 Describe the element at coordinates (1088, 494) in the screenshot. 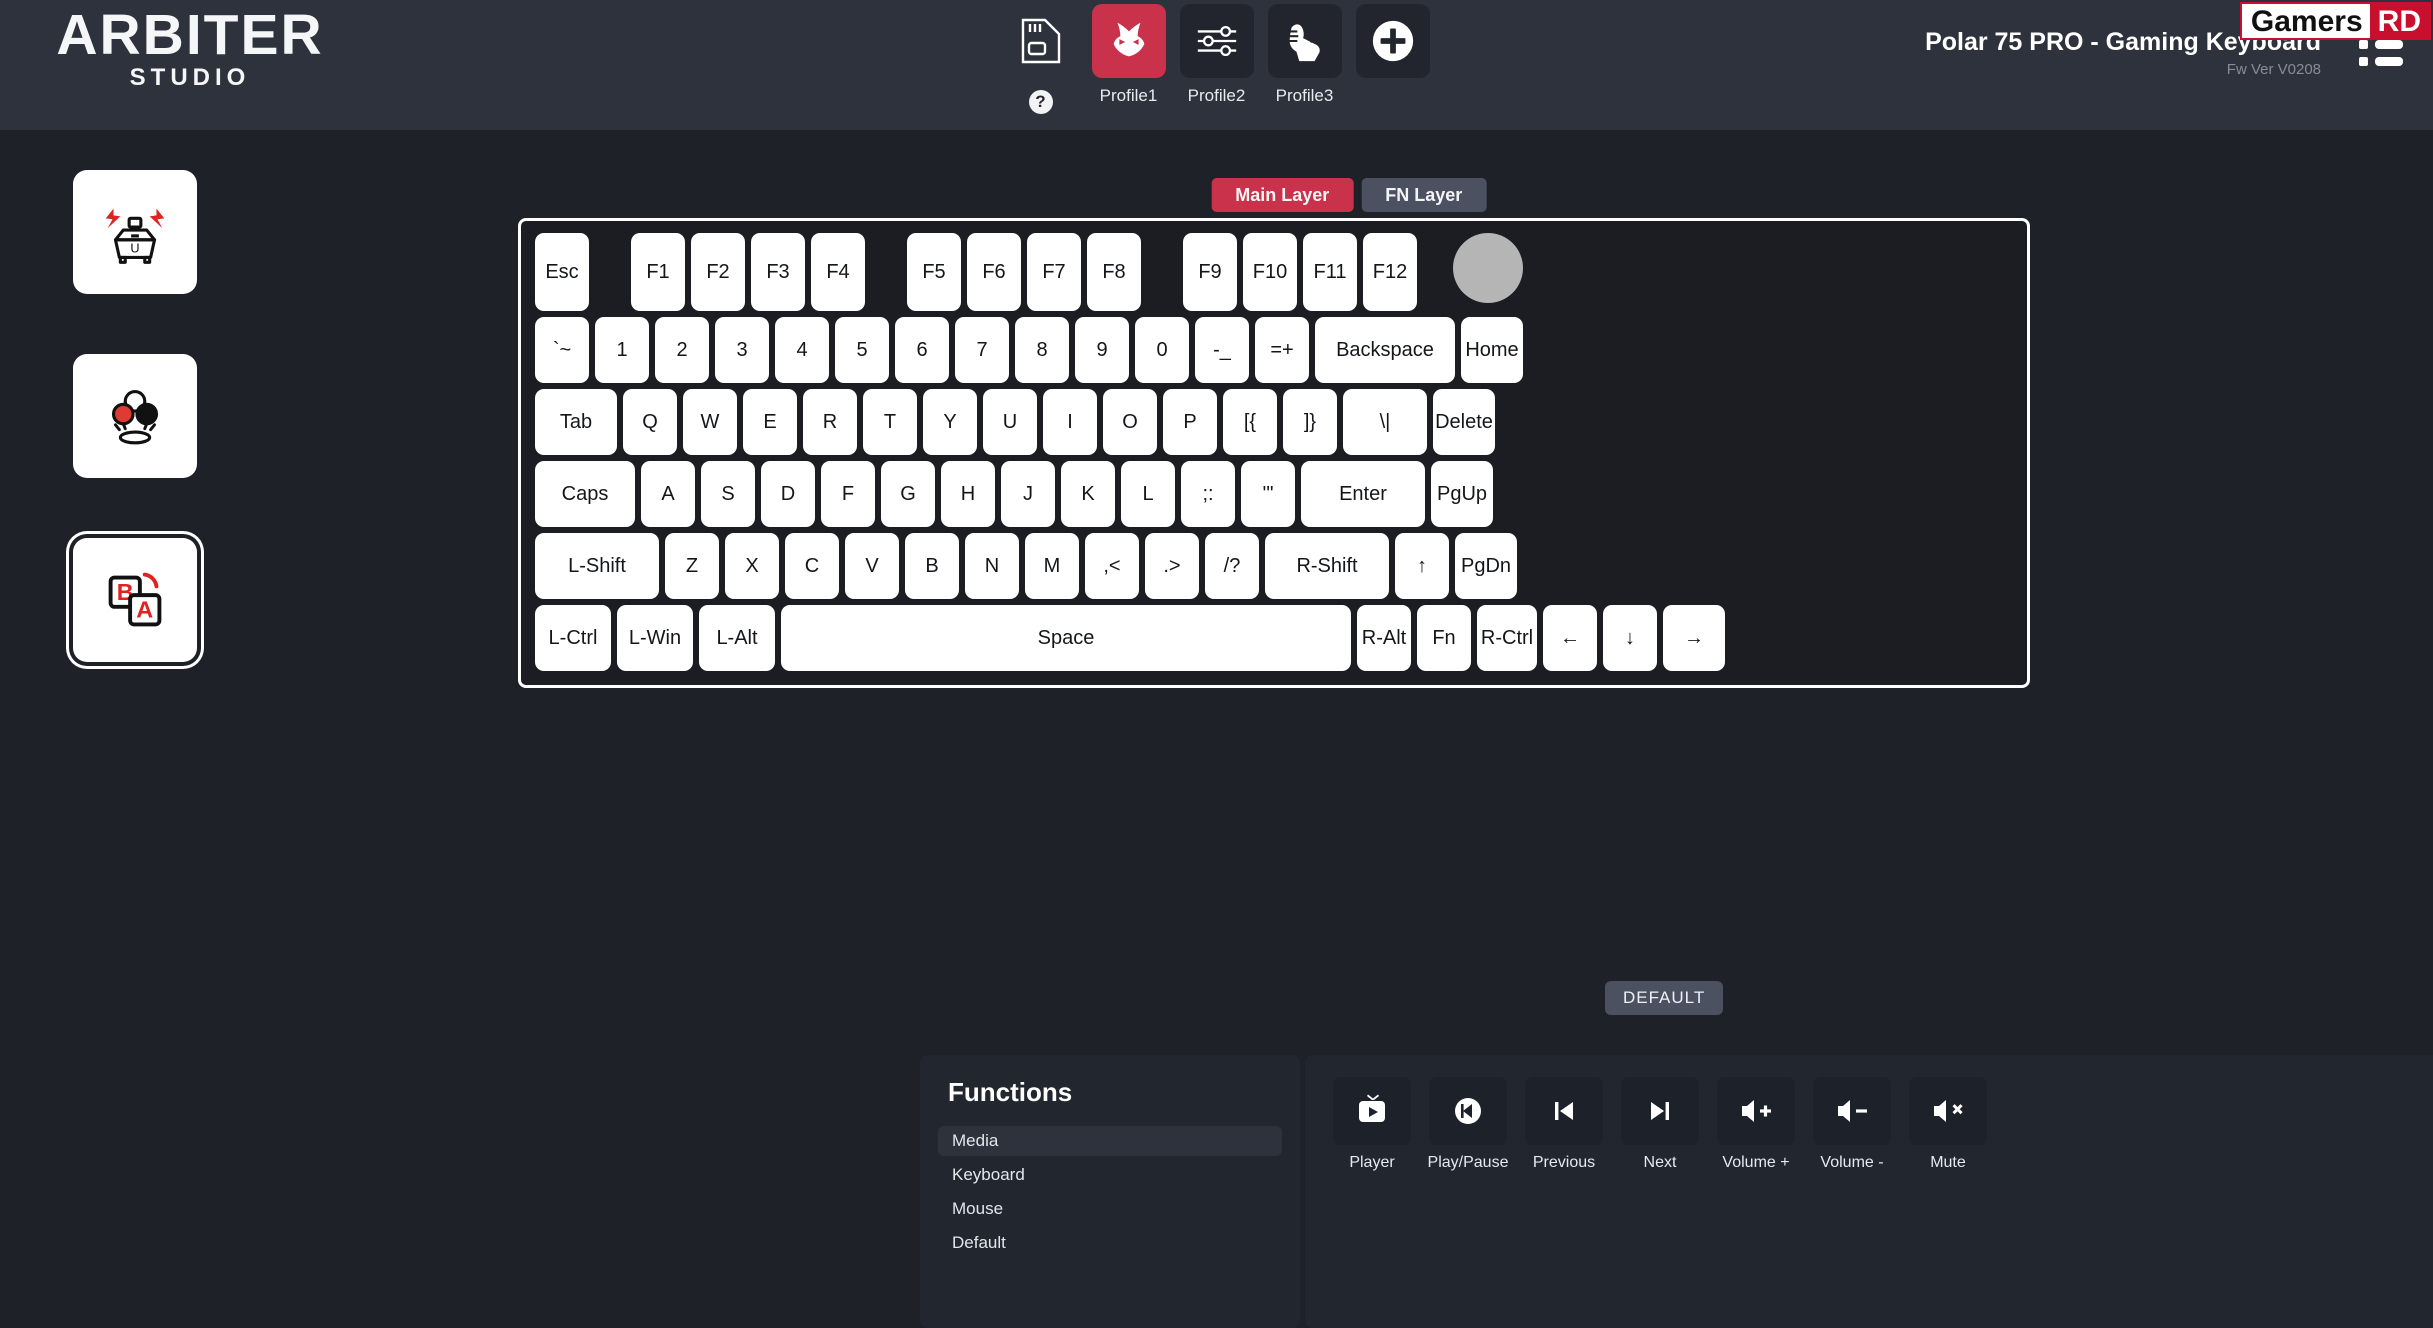

I see `key-k: K` at that location.